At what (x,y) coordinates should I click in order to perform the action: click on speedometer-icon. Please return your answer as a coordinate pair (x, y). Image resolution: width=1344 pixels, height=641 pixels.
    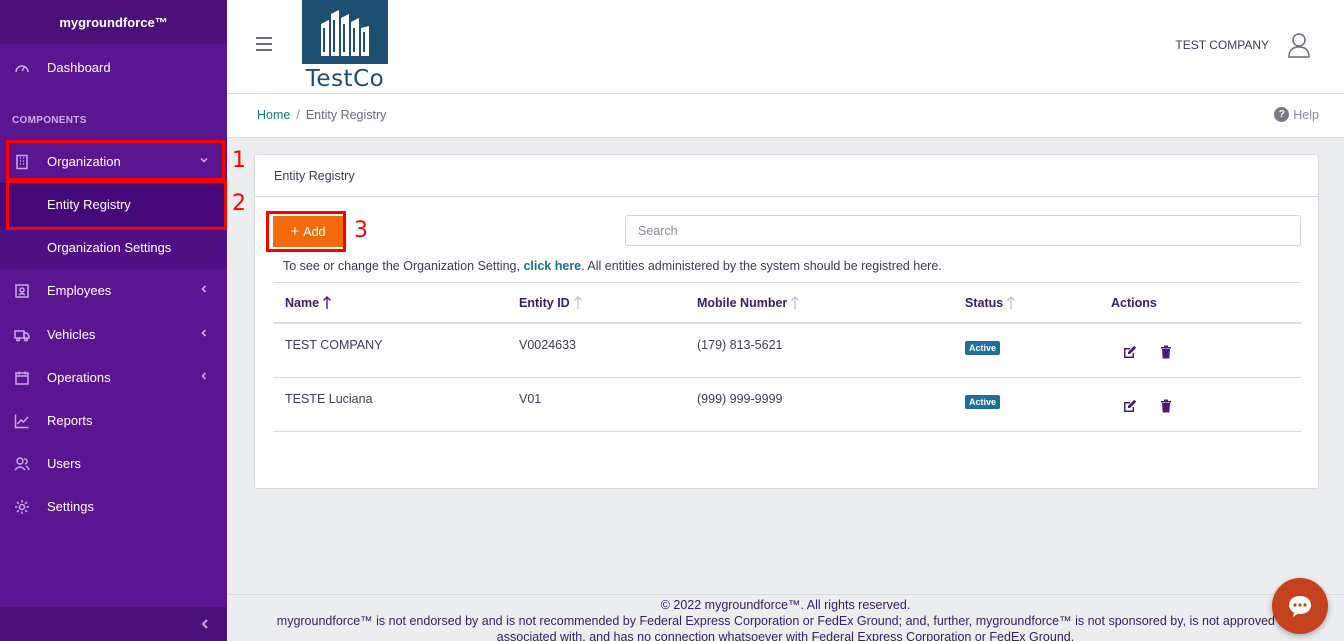
    Looking at the image, I should click on (22, 68).